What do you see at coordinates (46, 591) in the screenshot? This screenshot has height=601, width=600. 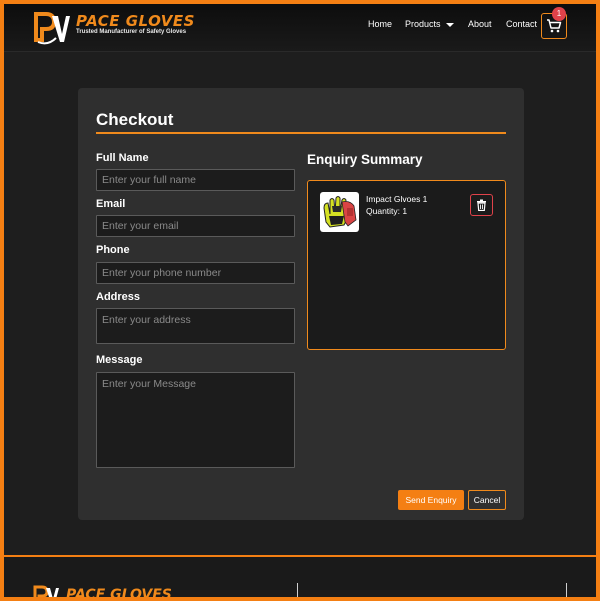 I see `footer-logo-icon` at bounding box center [46, 591].